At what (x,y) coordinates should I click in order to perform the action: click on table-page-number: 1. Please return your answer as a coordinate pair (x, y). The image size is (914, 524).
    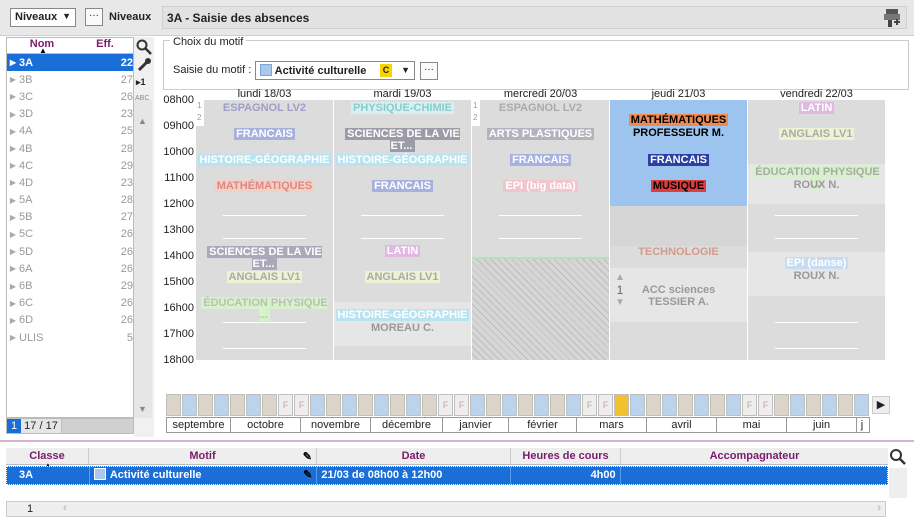
    Looking at the image, I should click on (30, 509).